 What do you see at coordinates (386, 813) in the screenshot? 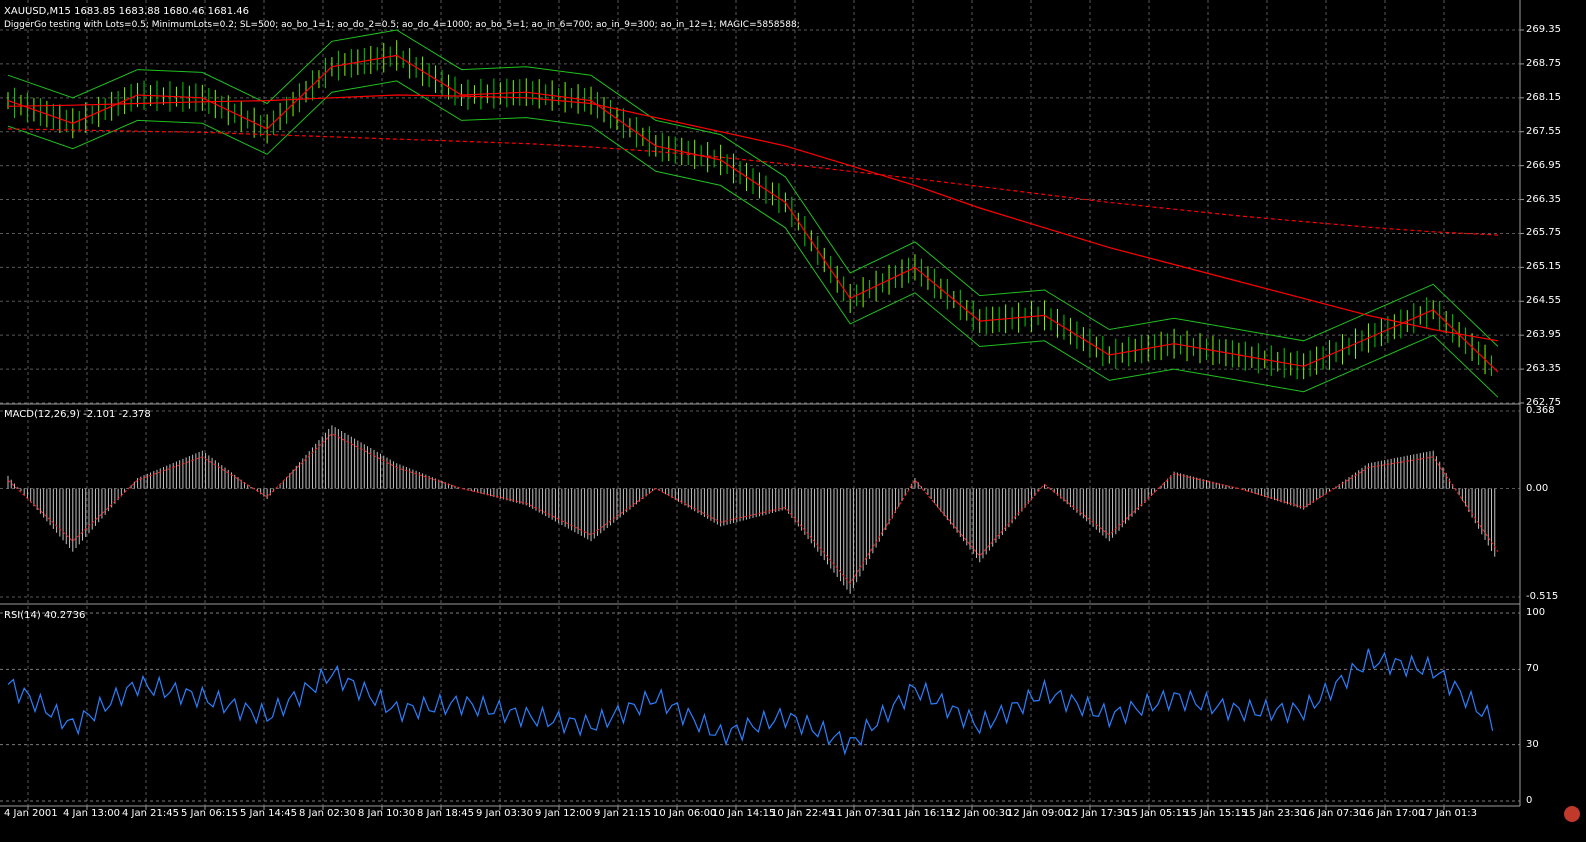
I see `x-tick-label: 8 Jan 10:30` at bounding box center [386, 813].